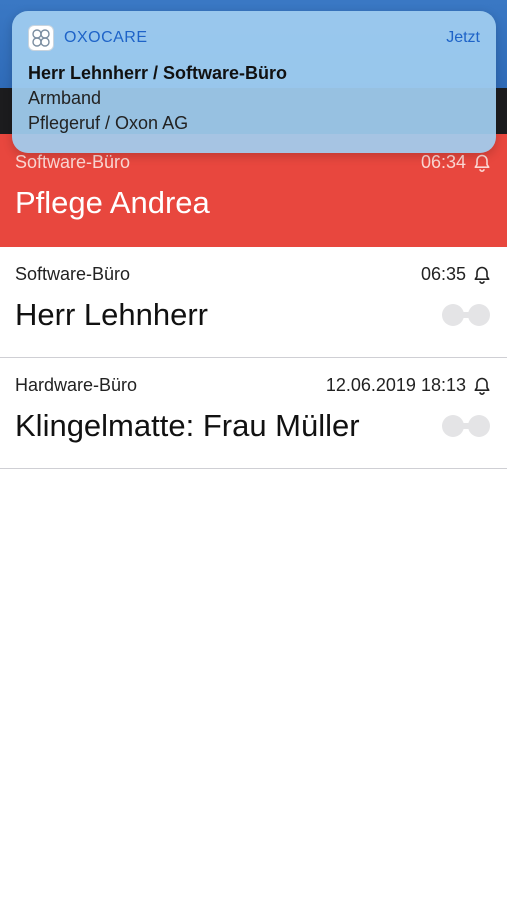 The image size is (507, 900). I want to click on alarm-name: Pflege Andrea, so click(112, 202).